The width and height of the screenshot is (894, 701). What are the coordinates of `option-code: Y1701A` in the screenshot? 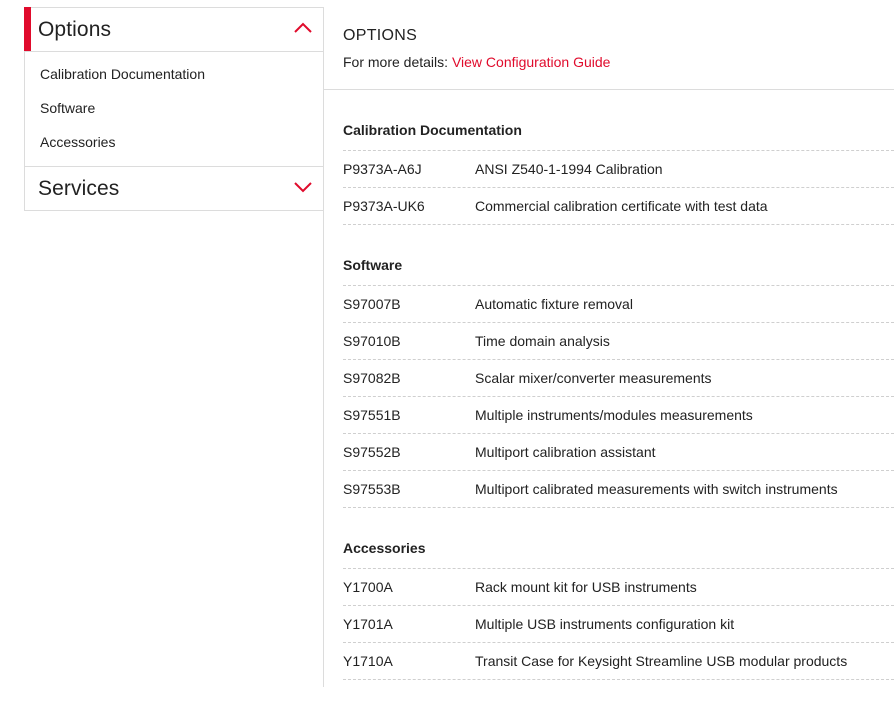 It's located at (368, 624).